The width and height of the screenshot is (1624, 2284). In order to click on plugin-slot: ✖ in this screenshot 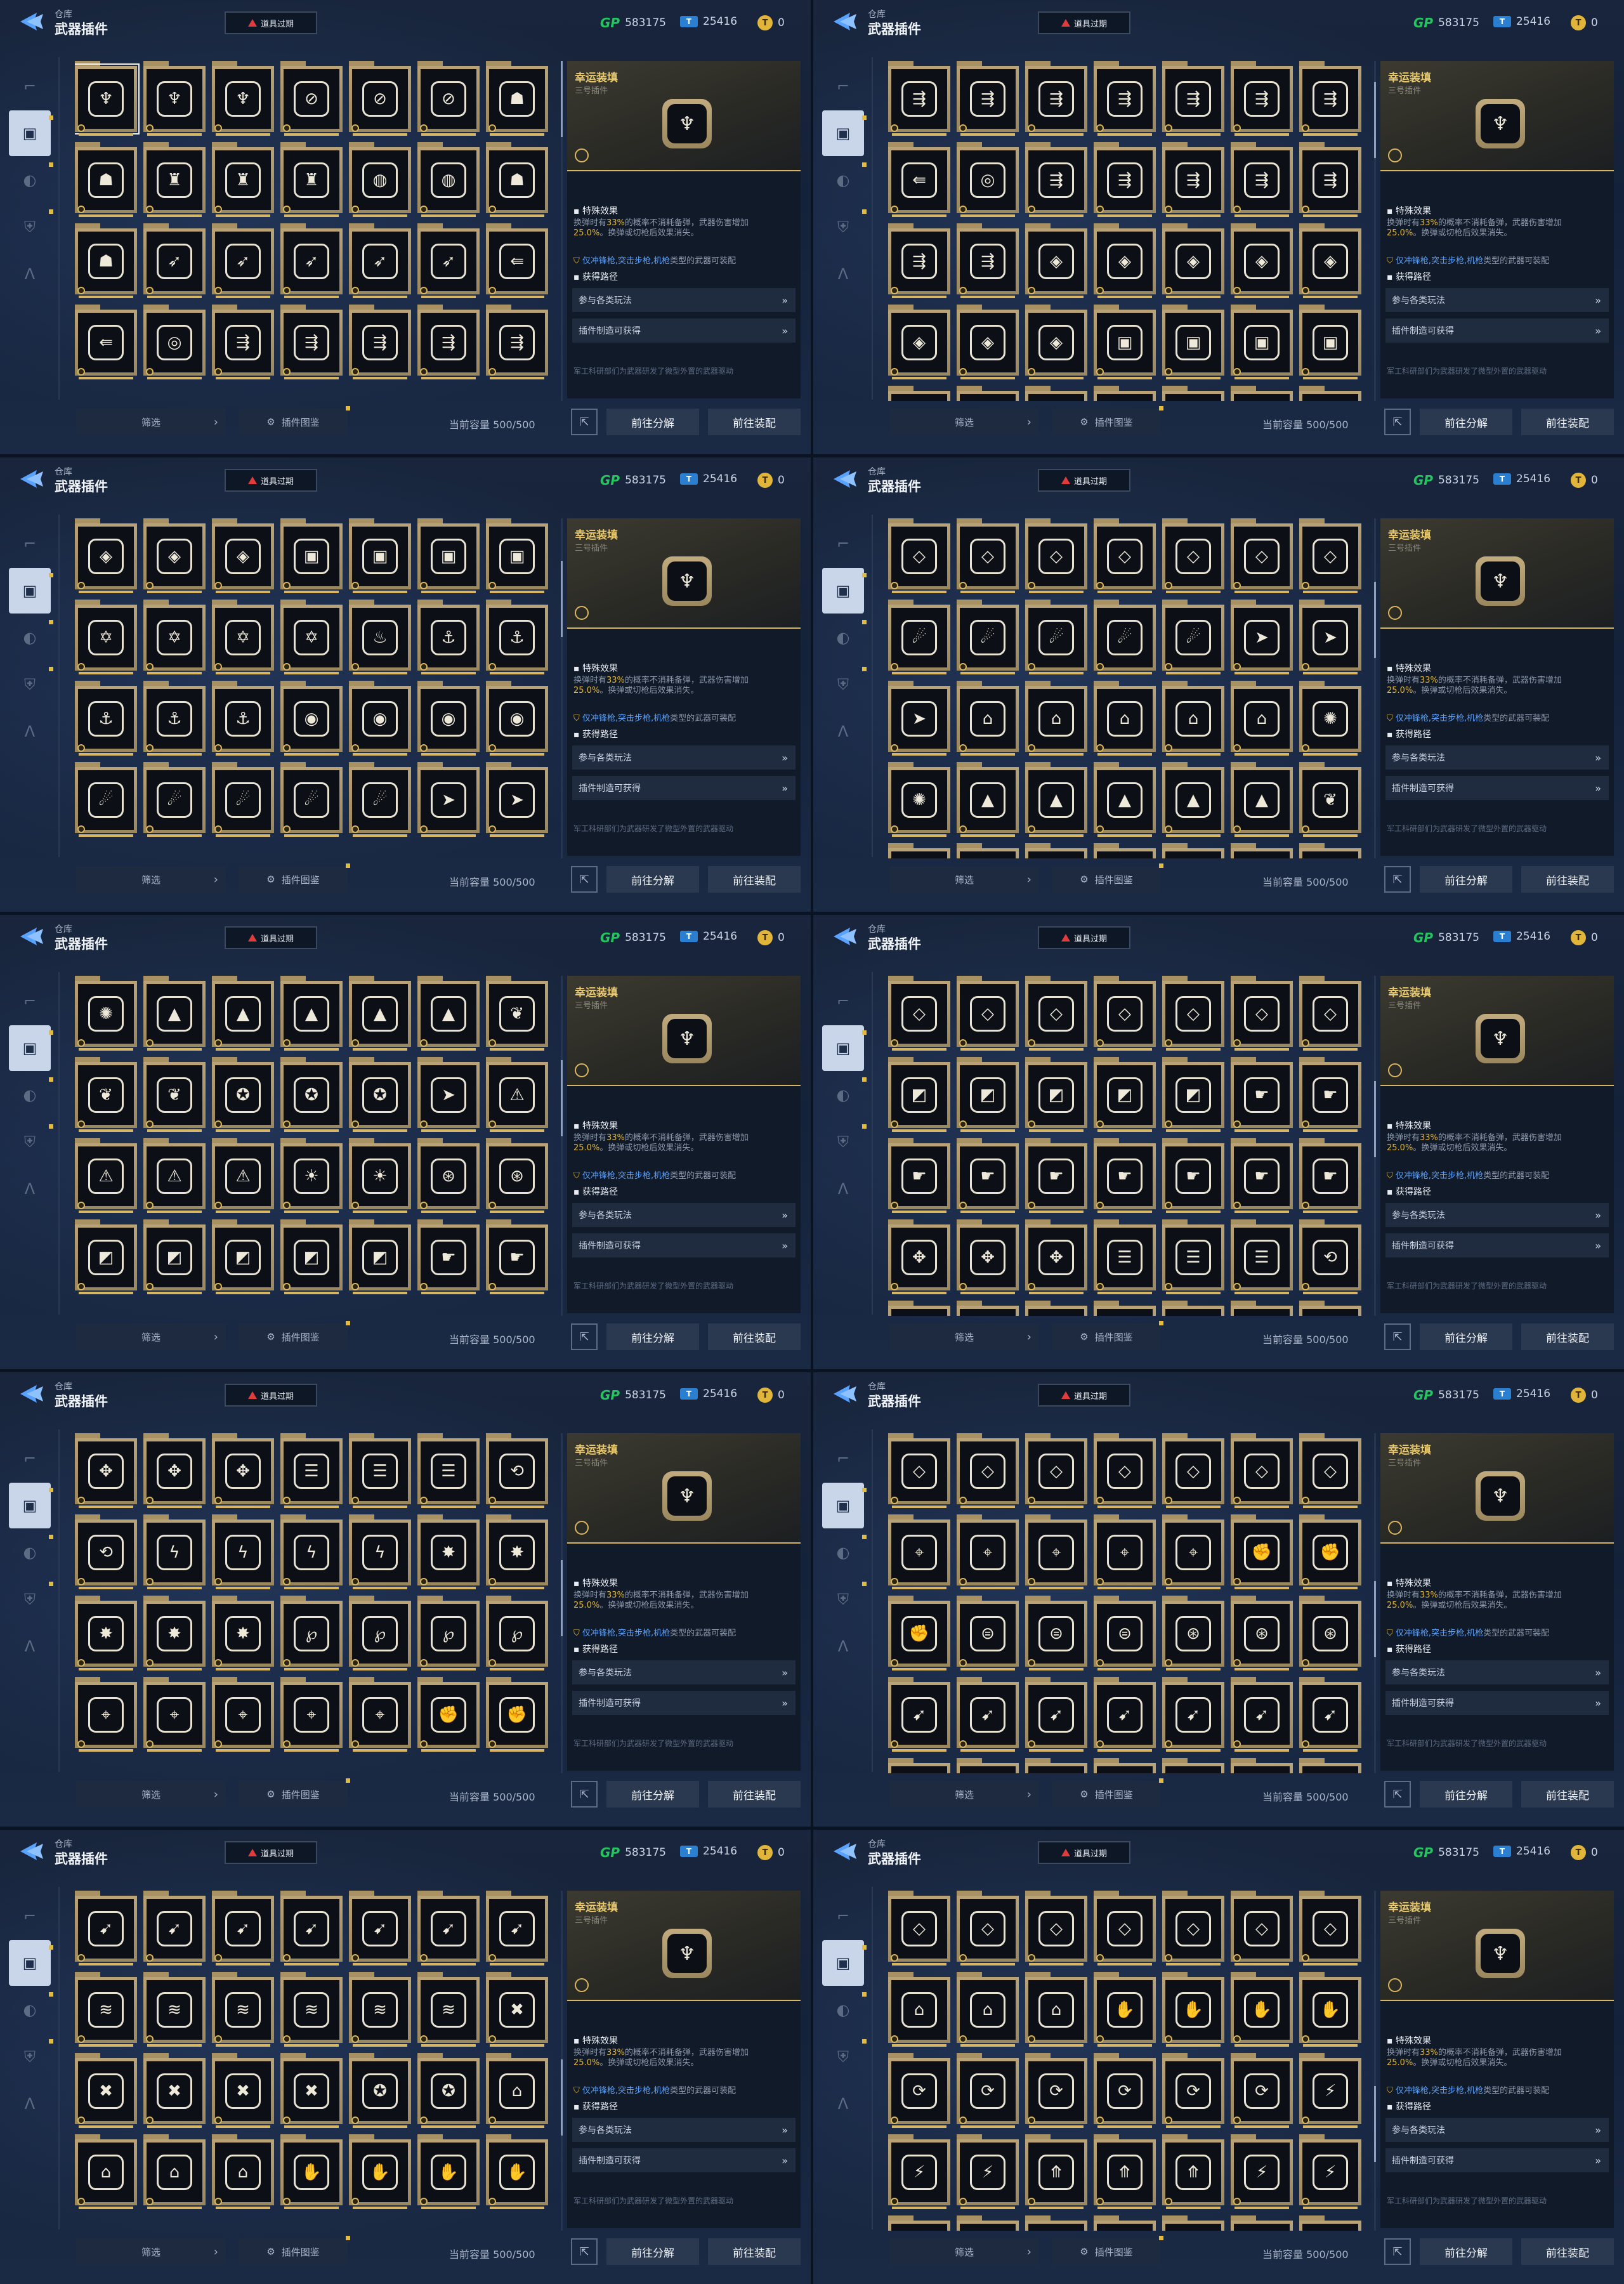, I will do `click(311, 2091)`.